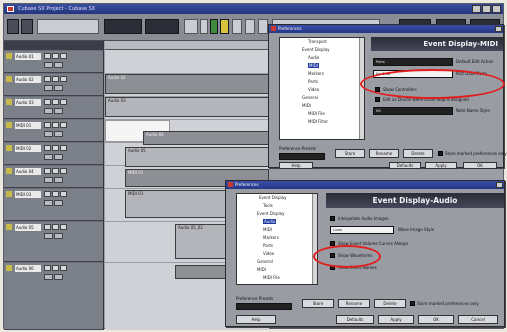 The width and height of the screenshot is (507, 332). I want to click on interpolate-audio-images-checkbox, so click(332, 218).